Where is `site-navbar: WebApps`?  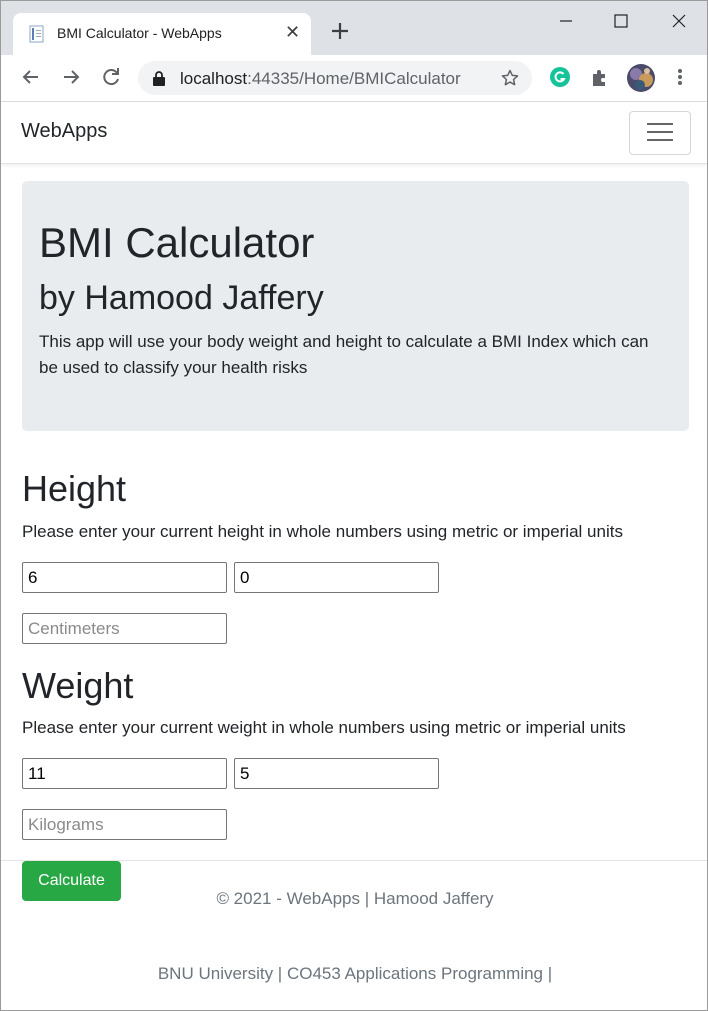 site-navbar: WebApps is located at coordinates (354, 133).